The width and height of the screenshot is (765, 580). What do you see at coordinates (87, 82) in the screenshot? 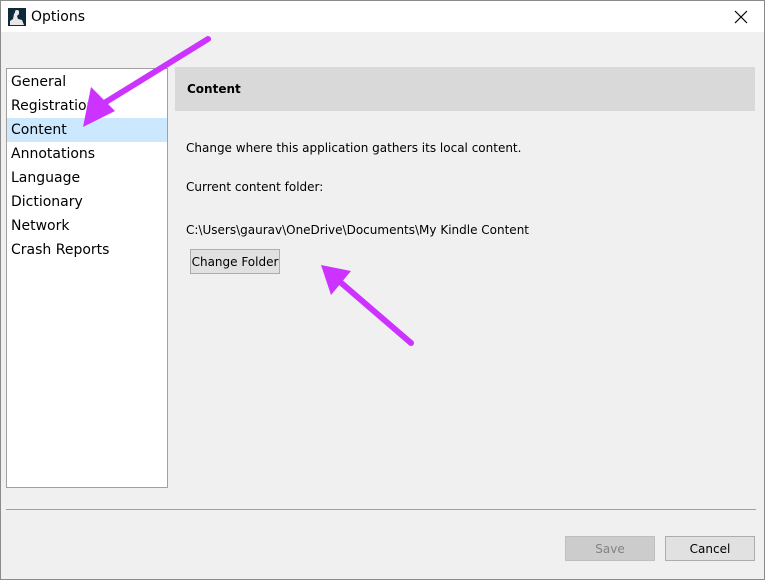
I see `nav-item-general: General` at bounding box center [87, 82].